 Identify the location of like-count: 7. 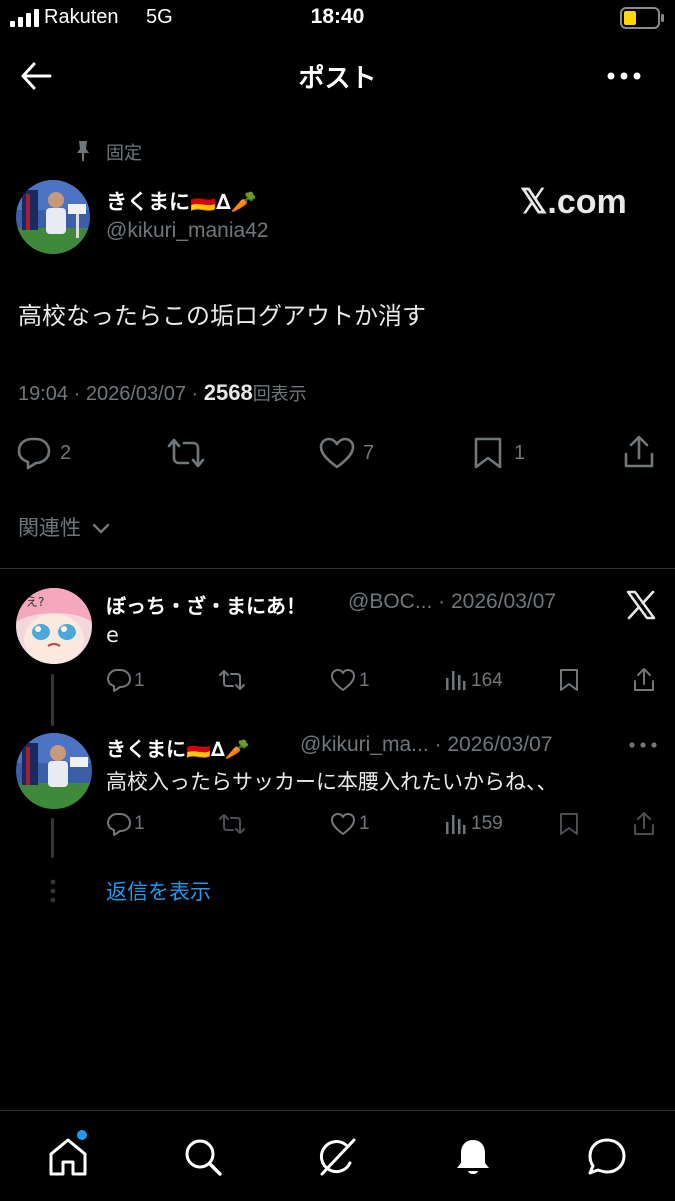
(369, 453).